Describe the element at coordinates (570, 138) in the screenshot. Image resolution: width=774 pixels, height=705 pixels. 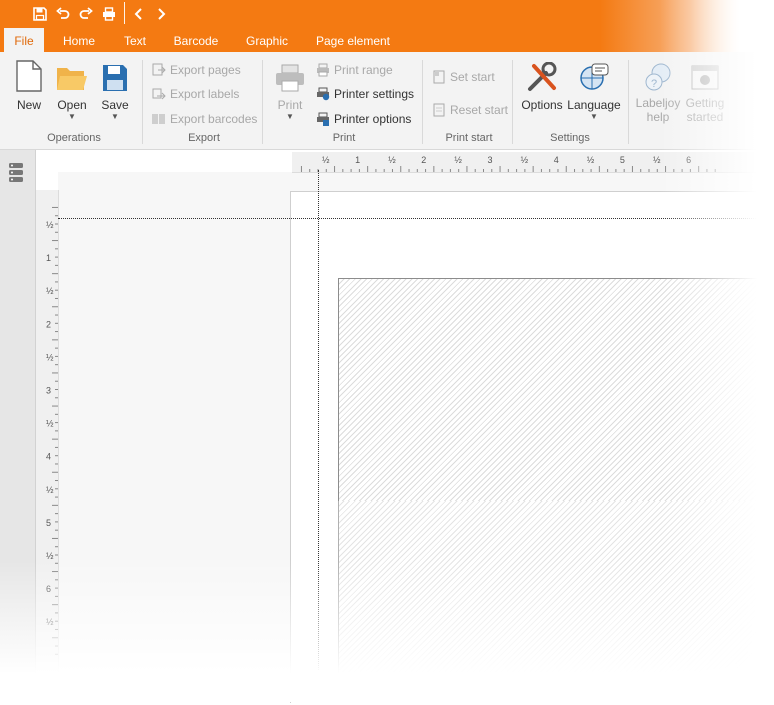
I see `group-label-settings: Settings` at that location.